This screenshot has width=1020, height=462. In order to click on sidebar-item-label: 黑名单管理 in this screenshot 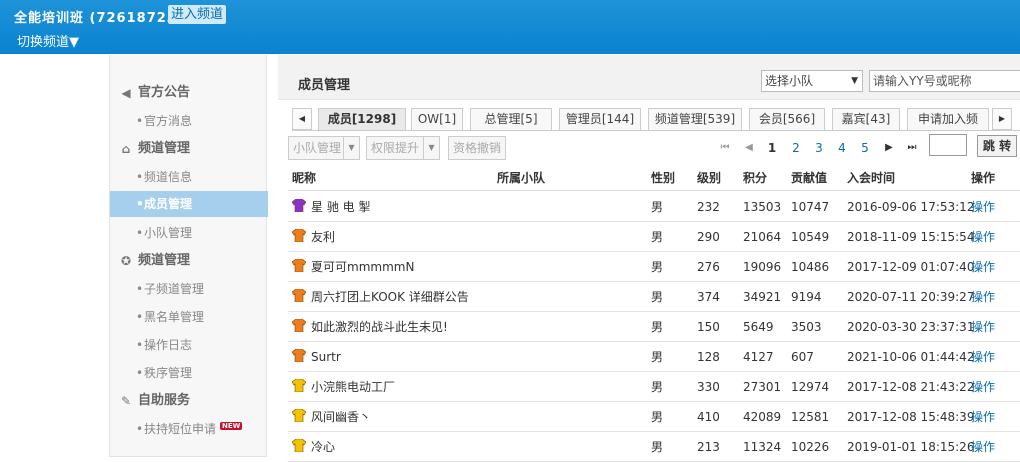, I will do `click(174, 317)`.